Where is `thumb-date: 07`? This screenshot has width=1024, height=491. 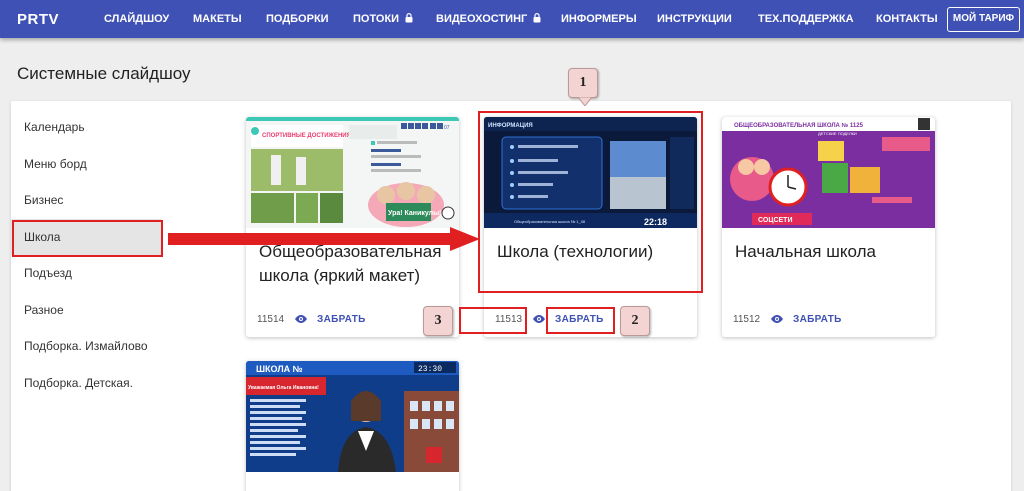 thumb-date: 07 is located at coordinates (447, 128).